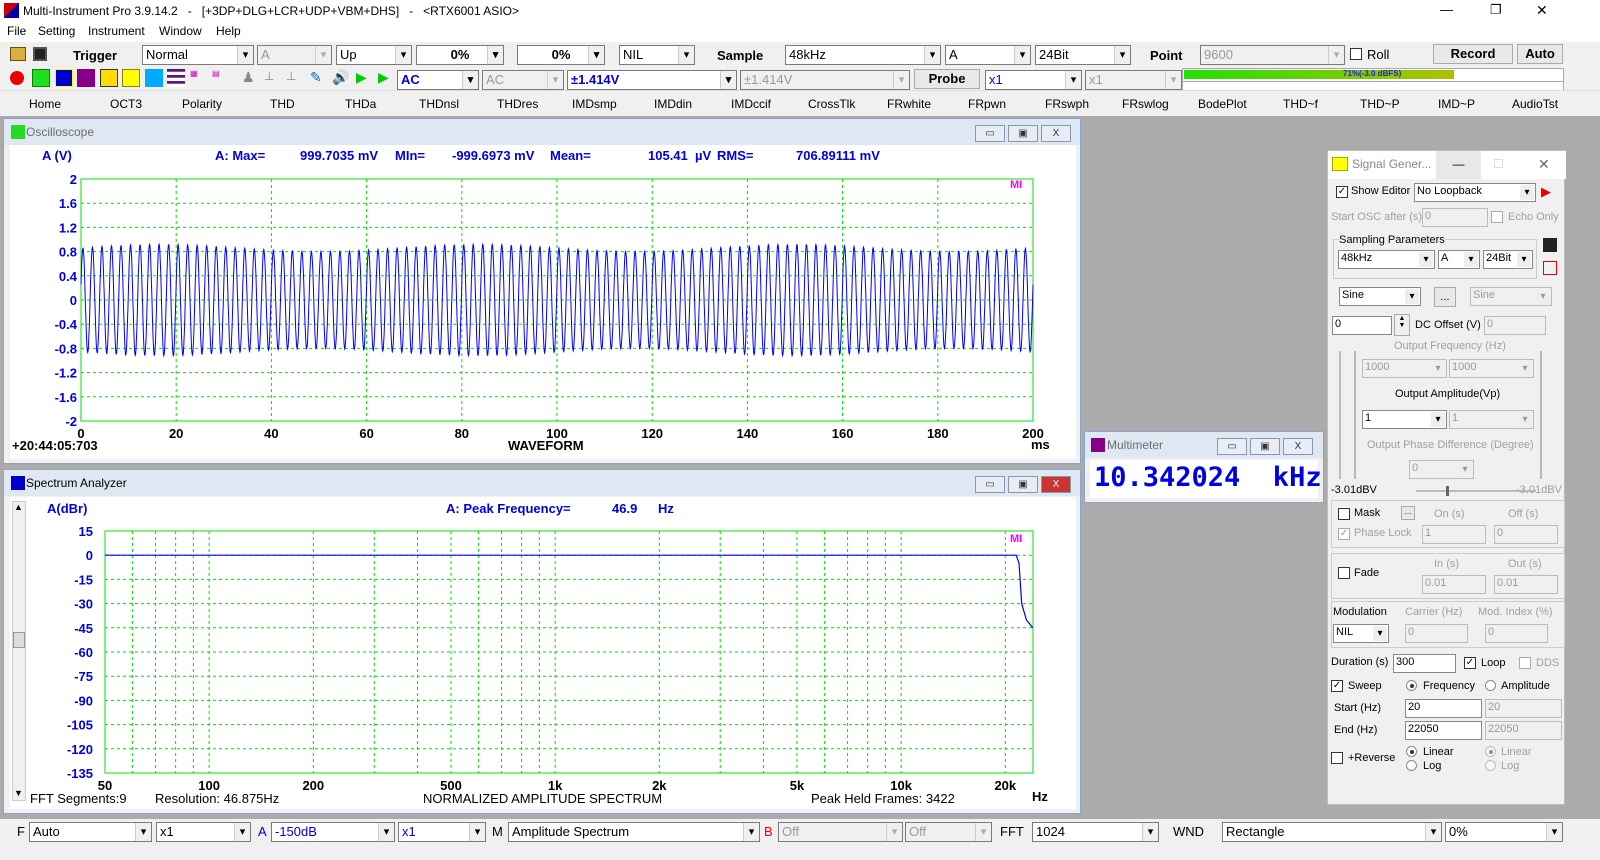  Describe the element at coordinates (1332, 832) in the screenshot. I see `window-function-select: Rectangle` at that location.